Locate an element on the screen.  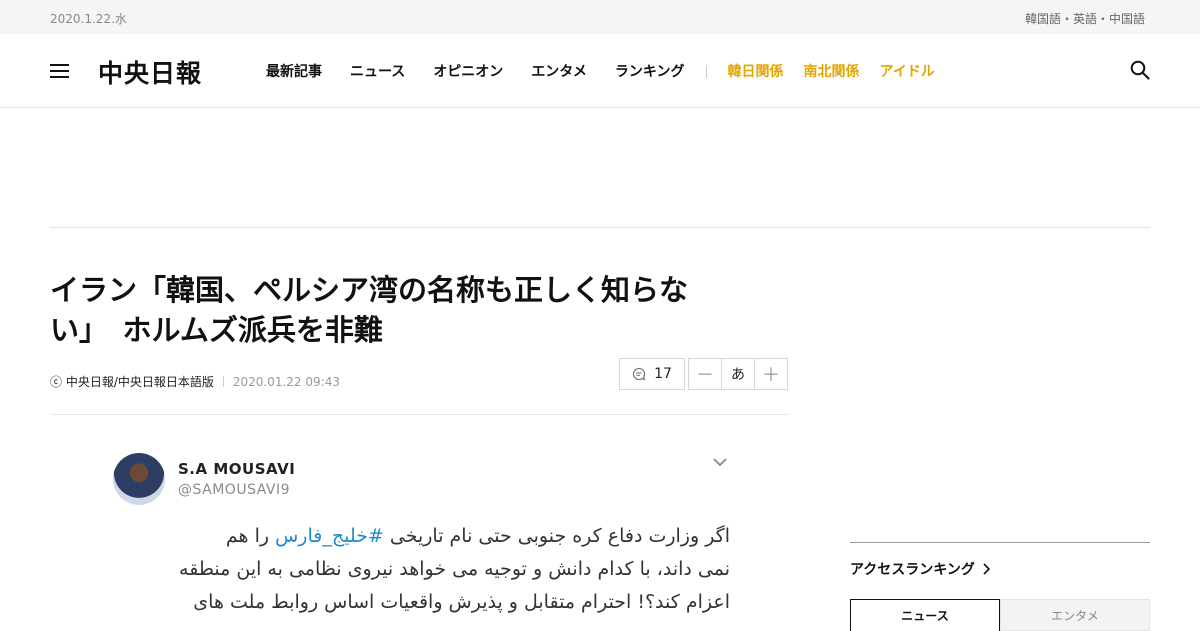
source-credit: ⓒ 中央日報/中央日報日本語版 is located at coordinates (132, 382).